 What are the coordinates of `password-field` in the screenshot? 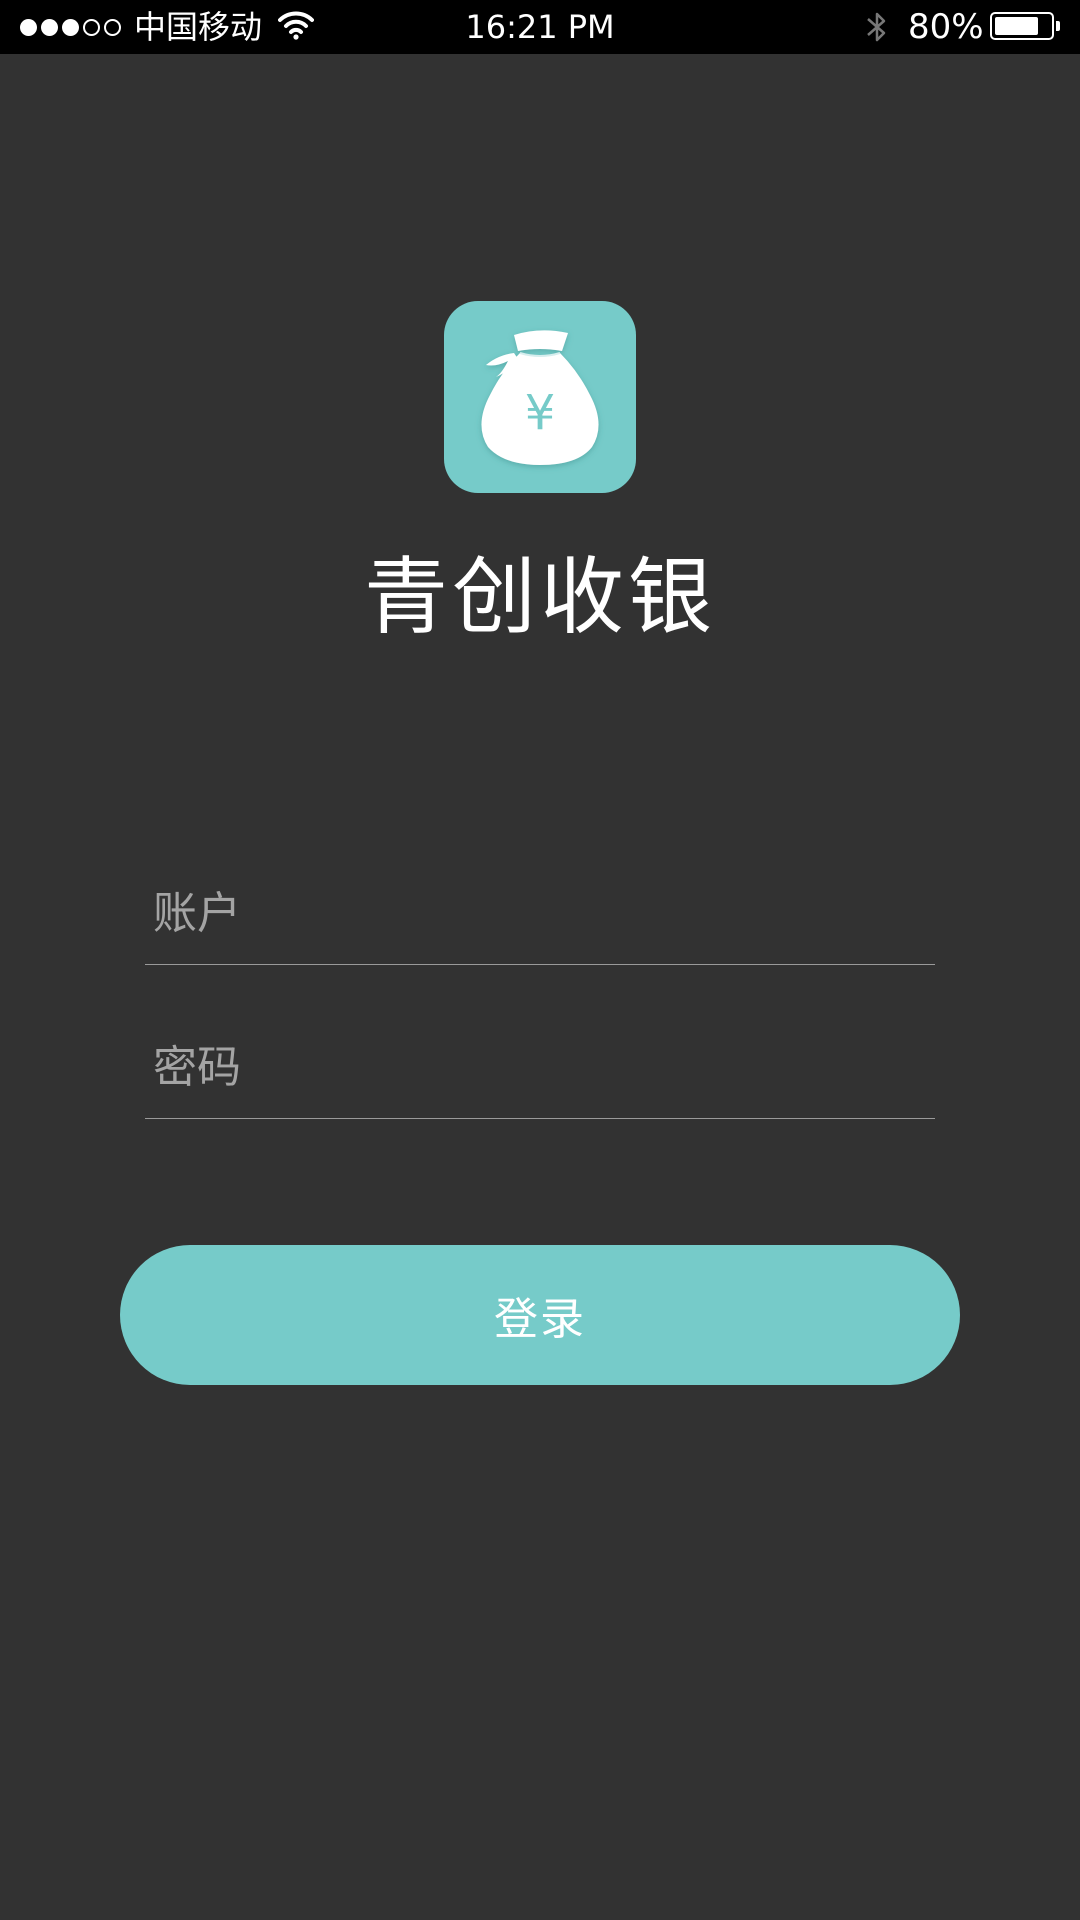 It's located at (540, 1068).